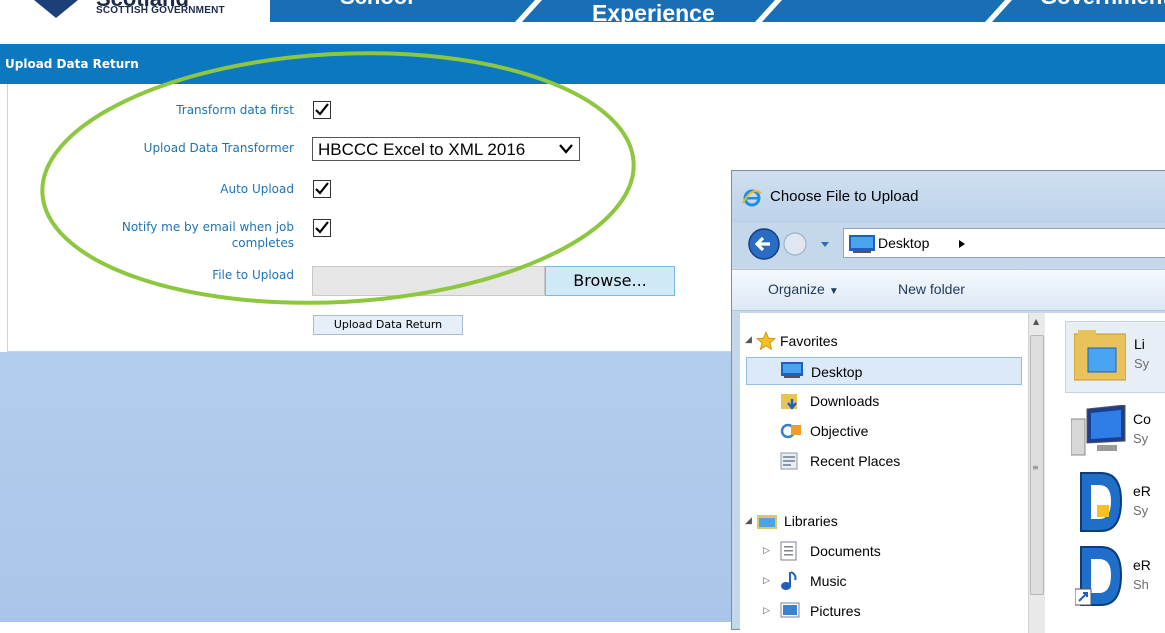 The height and width of the screenshot is (633, 1165). What do you see at coordinates (767, 522) in the screenshot?
I see `libraries-folder-icon` at bounding box center [767, 522].